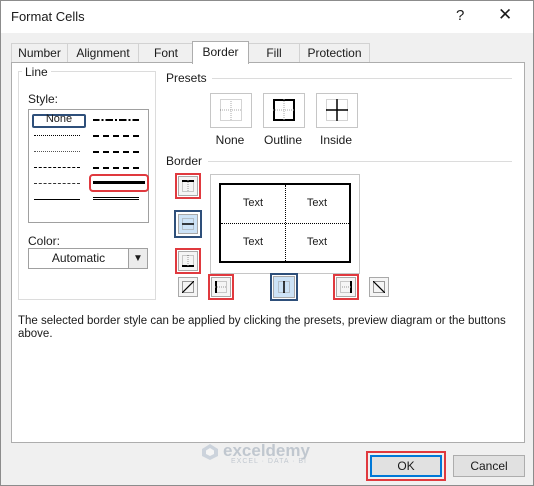 This screenshot has width=534, height=486. I want to click on tab-number: Number, so click(39, 53).